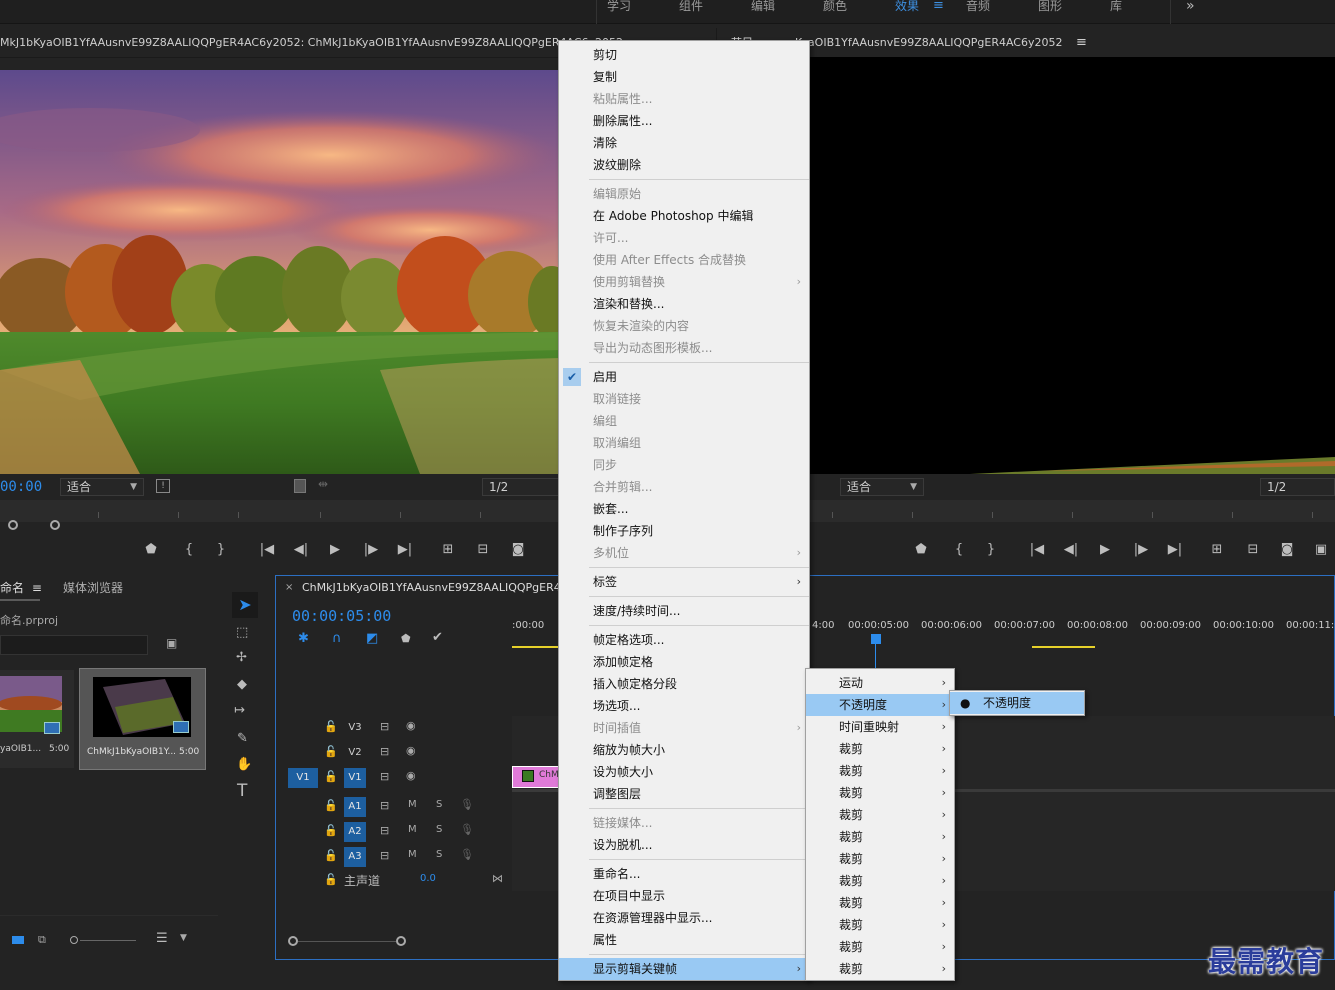 The image size is (1335, 990). I want to click on razor-tool-icon: ◆, so click(242, 684).